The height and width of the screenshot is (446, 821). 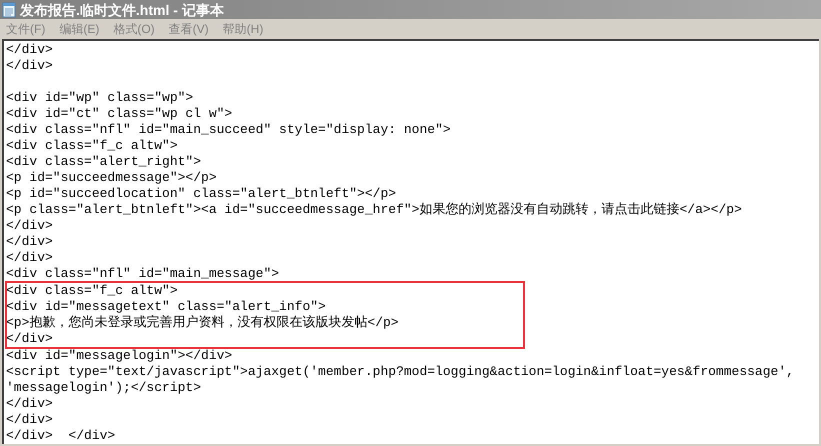 What do you see at coordinates (166, 307) in the screenshot?
I see `code-line: <div id="messagetext" class="alert_info">` at bounding box center [166, 307].